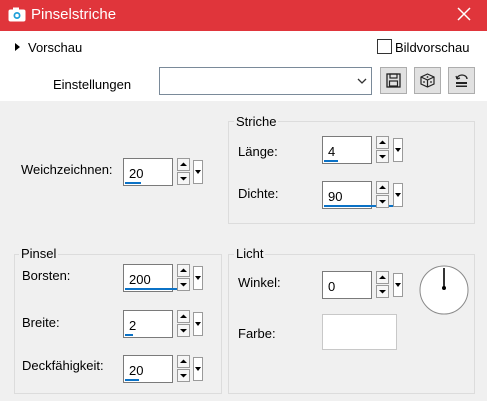 The width and height of the screenshot is (487, 401). I want to click on dice-icon, so click(427, 80).